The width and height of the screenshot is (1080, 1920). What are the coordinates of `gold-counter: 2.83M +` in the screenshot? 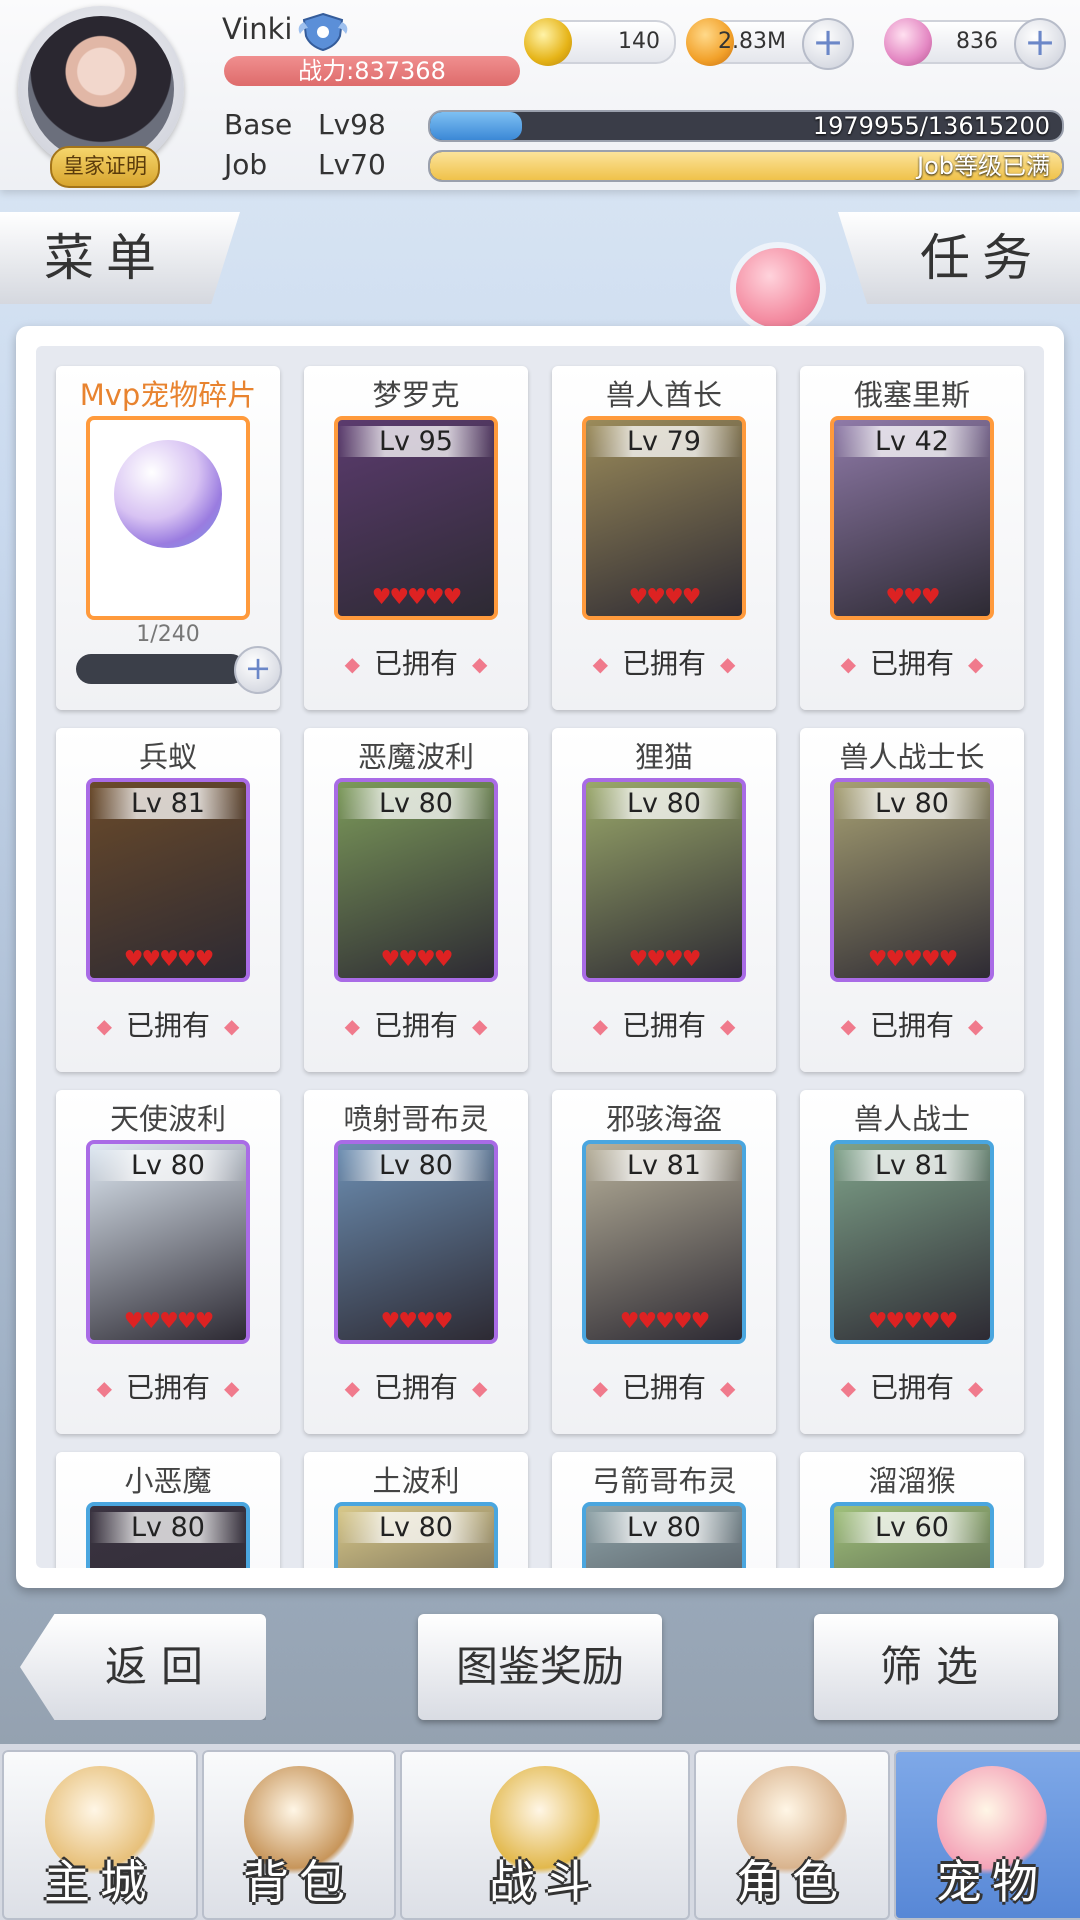 It's located at (770, 44).